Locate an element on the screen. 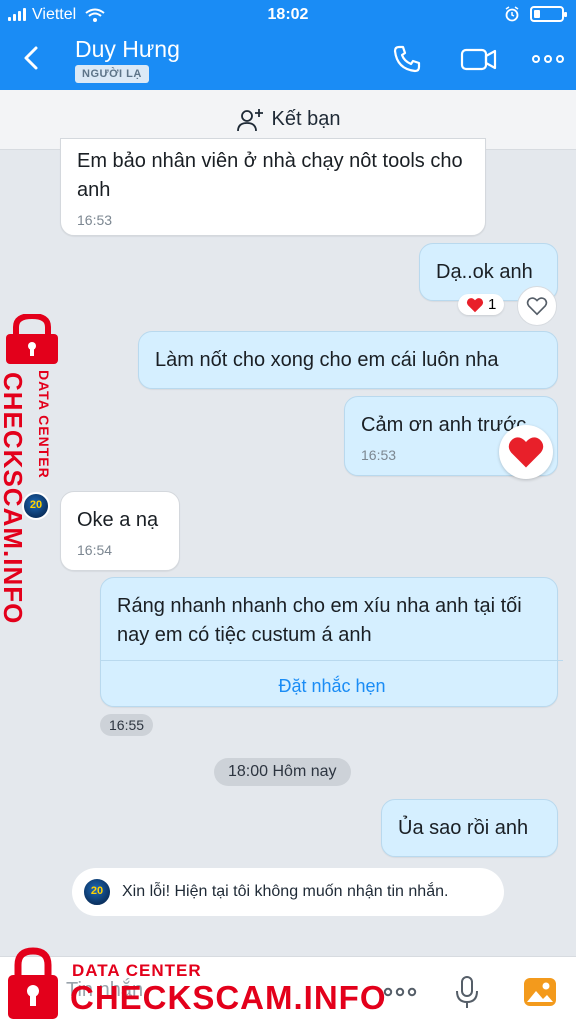  microphone-icon is located at coordinates (467, 992).